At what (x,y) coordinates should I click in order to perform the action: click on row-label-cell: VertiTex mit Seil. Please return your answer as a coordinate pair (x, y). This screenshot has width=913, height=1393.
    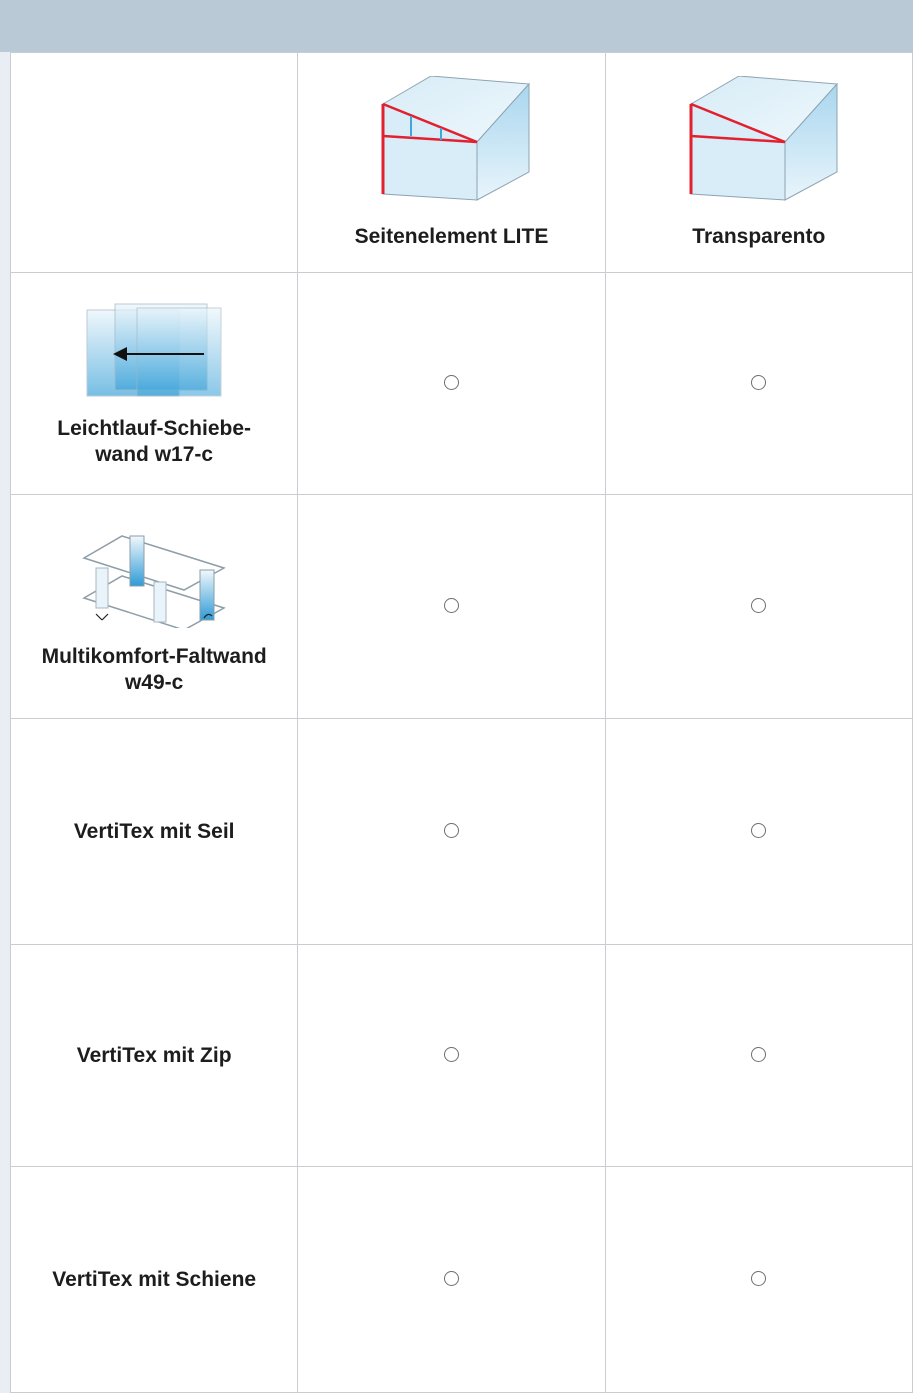
    Looking at the image, I should click on (154, 831).